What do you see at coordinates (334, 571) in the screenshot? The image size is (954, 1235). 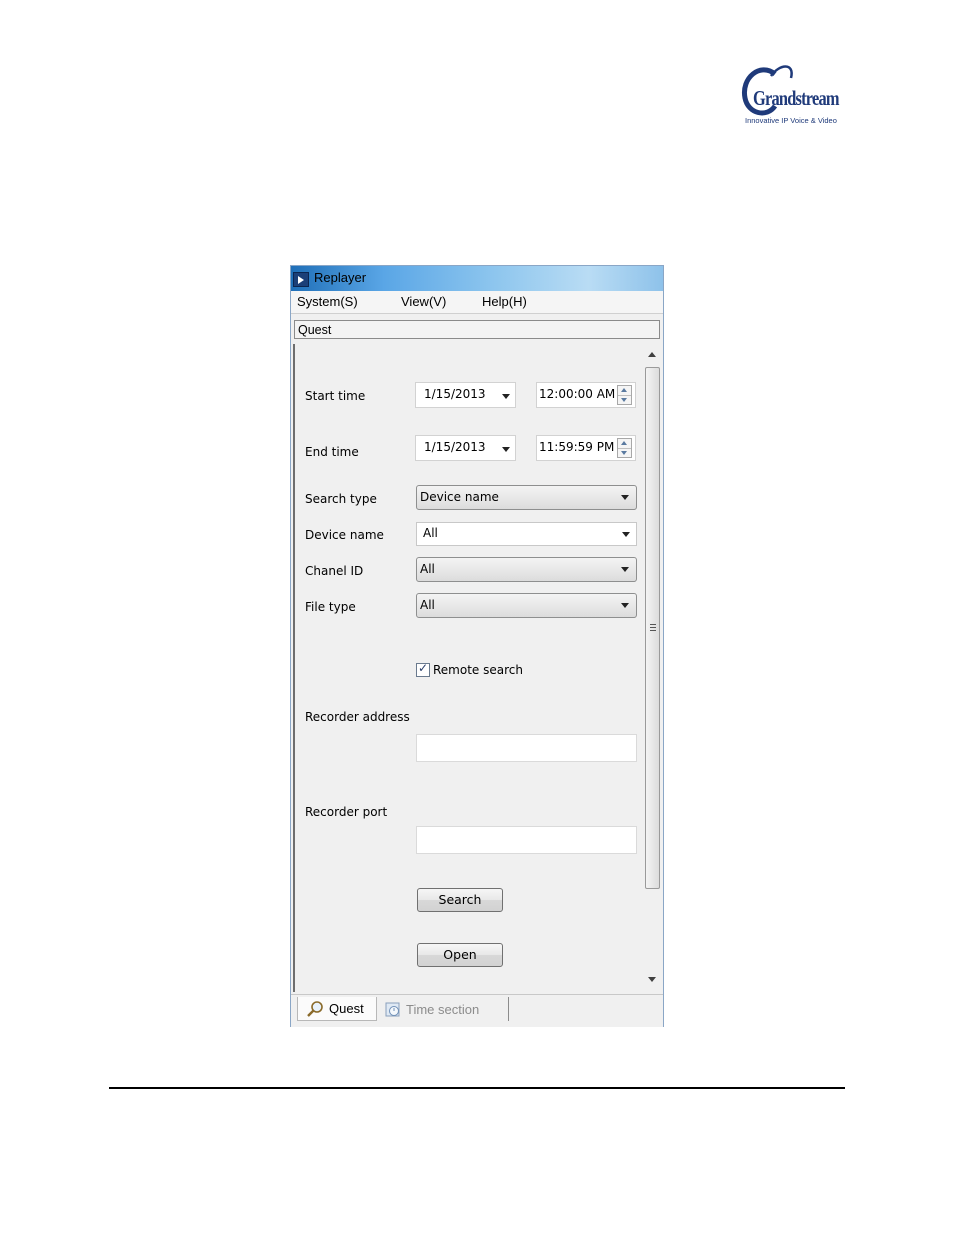 I see `channel-id-label: Chanel ID` at bounding box center [334, 571].